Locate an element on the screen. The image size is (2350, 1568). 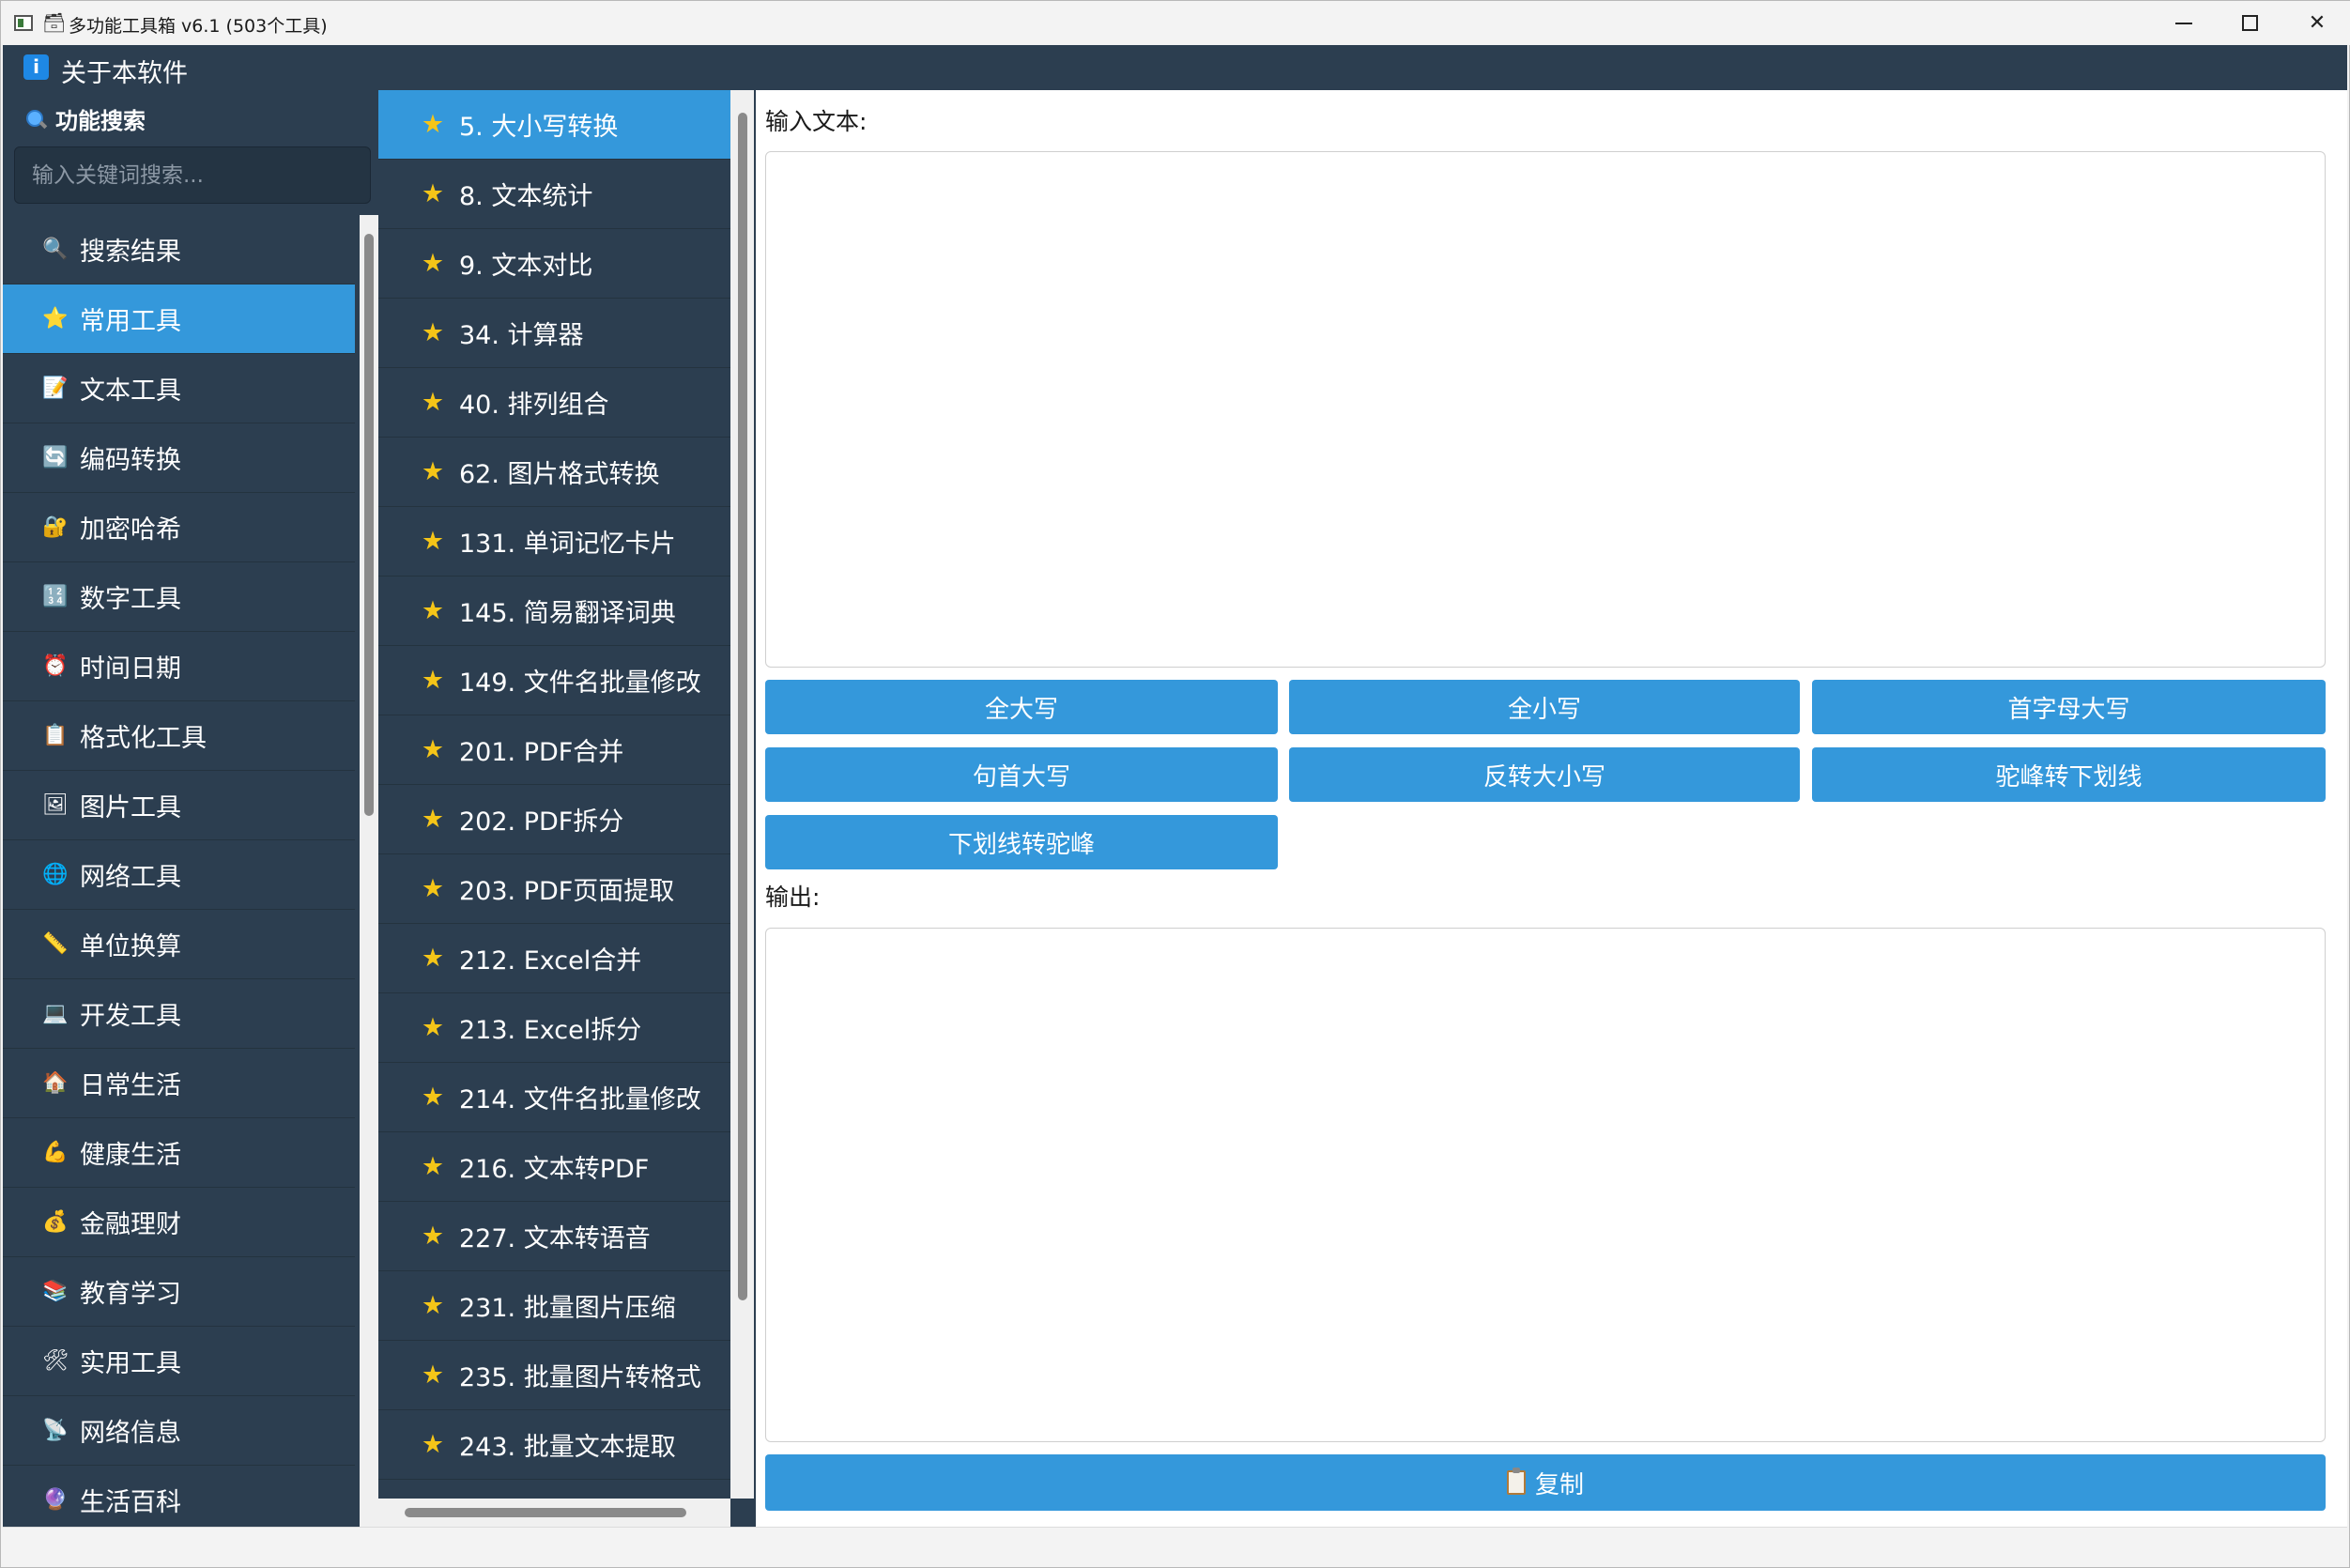
tool-item: ★ 227. 文本转语音 is located at coordinates (554, 1237).